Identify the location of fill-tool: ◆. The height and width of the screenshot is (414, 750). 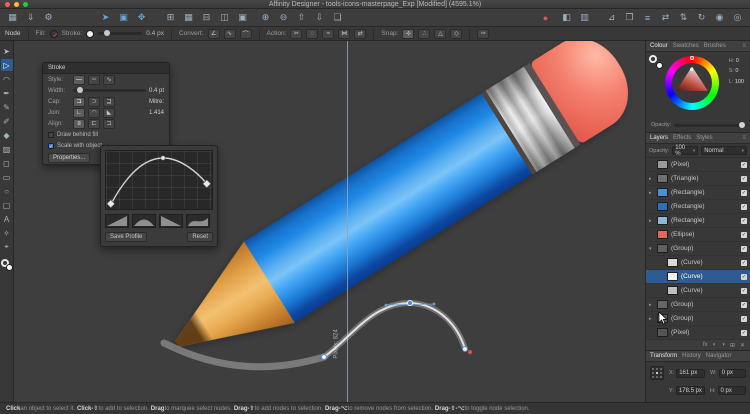
(7, 135).